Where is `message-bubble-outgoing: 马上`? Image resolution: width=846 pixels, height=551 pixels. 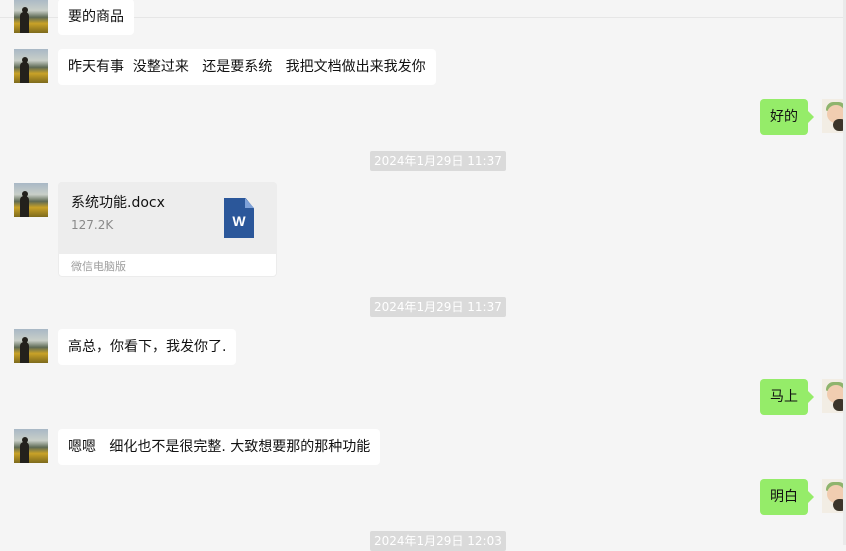
message-bubble-outgoing: 马上 is located at coordinates (787, 397).